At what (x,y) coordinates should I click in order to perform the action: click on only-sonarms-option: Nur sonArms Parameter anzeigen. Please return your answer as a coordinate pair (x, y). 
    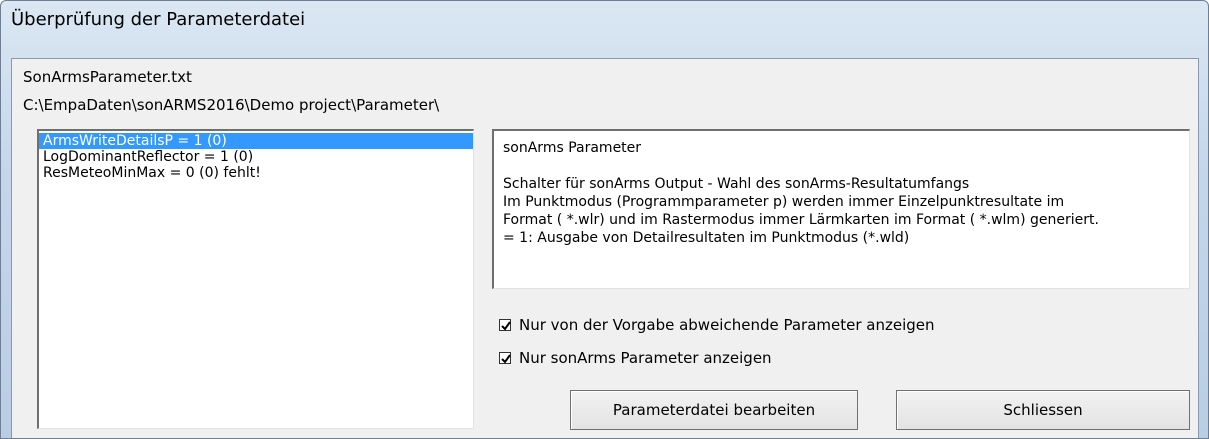
    Looking at the image, I should click on (635, 358).